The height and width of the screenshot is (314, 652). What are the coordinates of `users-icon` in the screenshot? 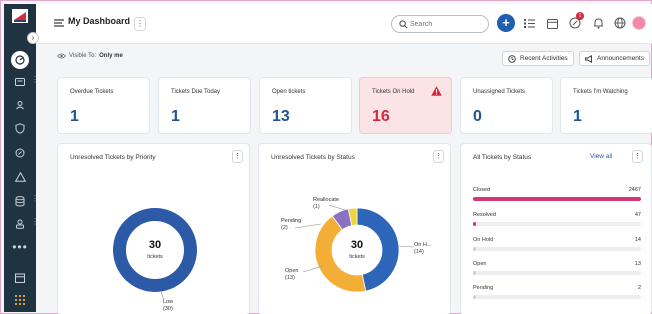 It's located at (20, 224).